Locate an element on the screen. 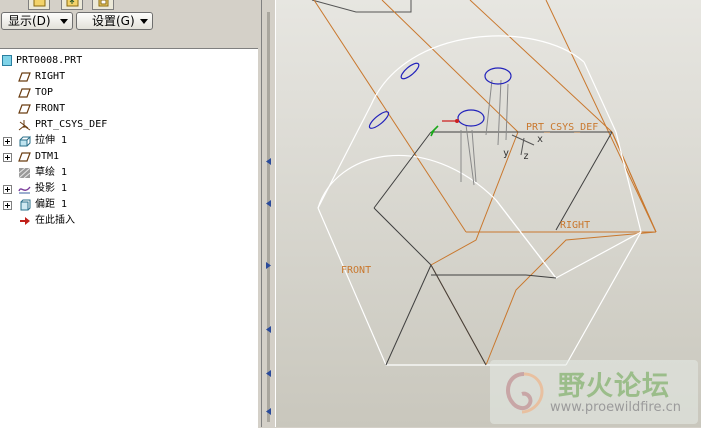 The width and height of the screenshot is (701, 428). tree-item-csys: PRT_CSYS_DEF is located at coordinates (129, 125).